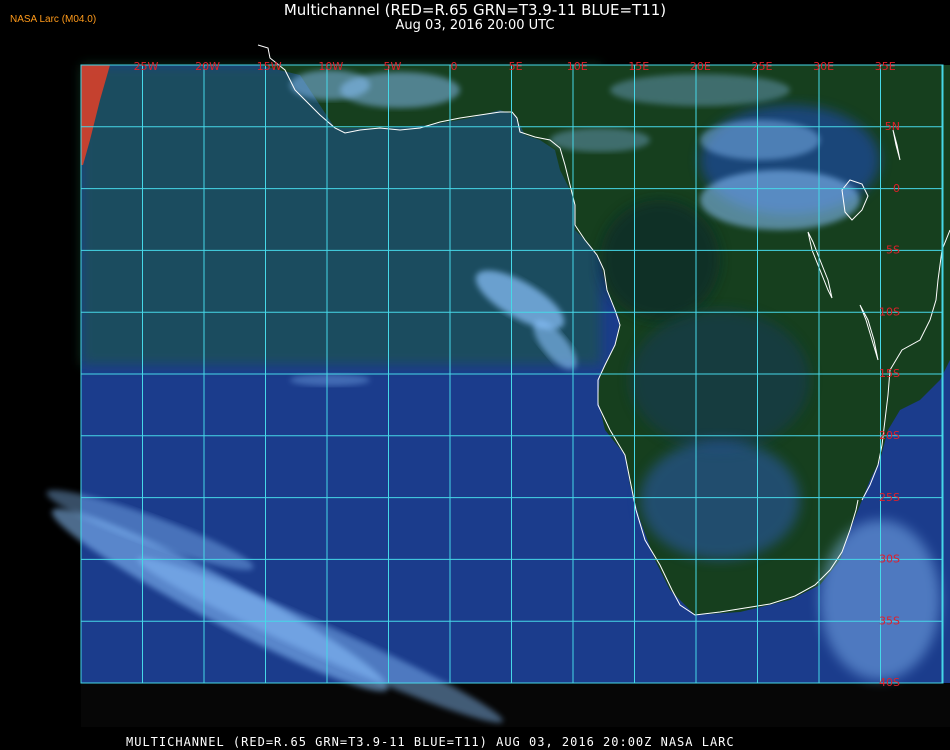 This screenshot has width=950, height=750. I want to click on subtitle-line: Aug 03, 2016 20:00 UTC, so click(475, 25).